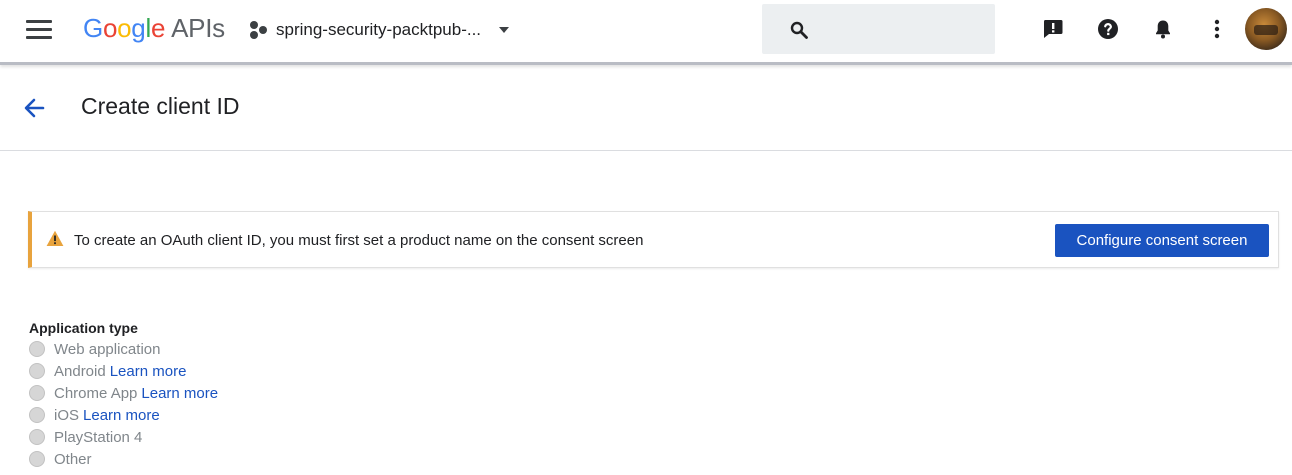  Describe the element at coordinates (107, 349) in the screenshot. I see `option-label: Web application` at that location.